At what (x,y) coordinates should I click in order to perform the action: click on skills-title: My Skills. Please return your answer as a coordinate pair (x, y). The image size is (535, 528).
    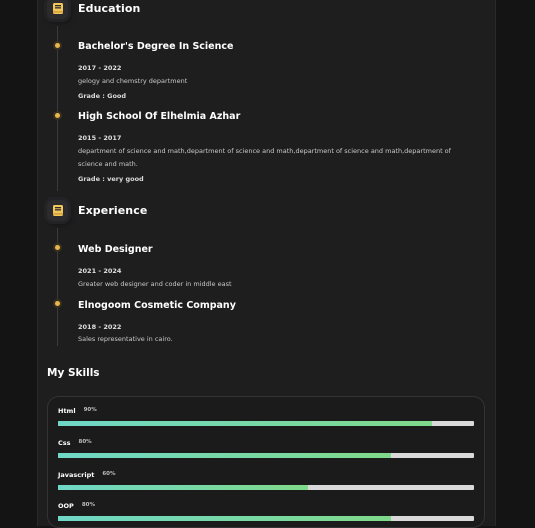
    Looking at the image, I should click on (73, 373).